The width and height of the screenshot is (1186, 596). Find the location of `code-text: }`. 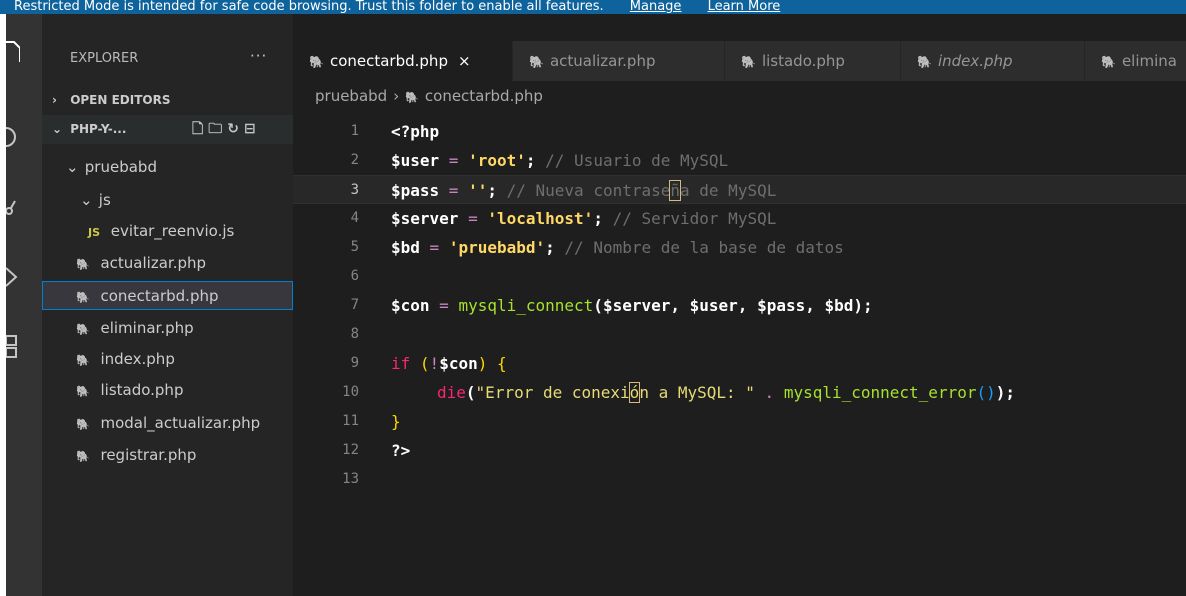

code-text: } is located at coordinates (396, 421).